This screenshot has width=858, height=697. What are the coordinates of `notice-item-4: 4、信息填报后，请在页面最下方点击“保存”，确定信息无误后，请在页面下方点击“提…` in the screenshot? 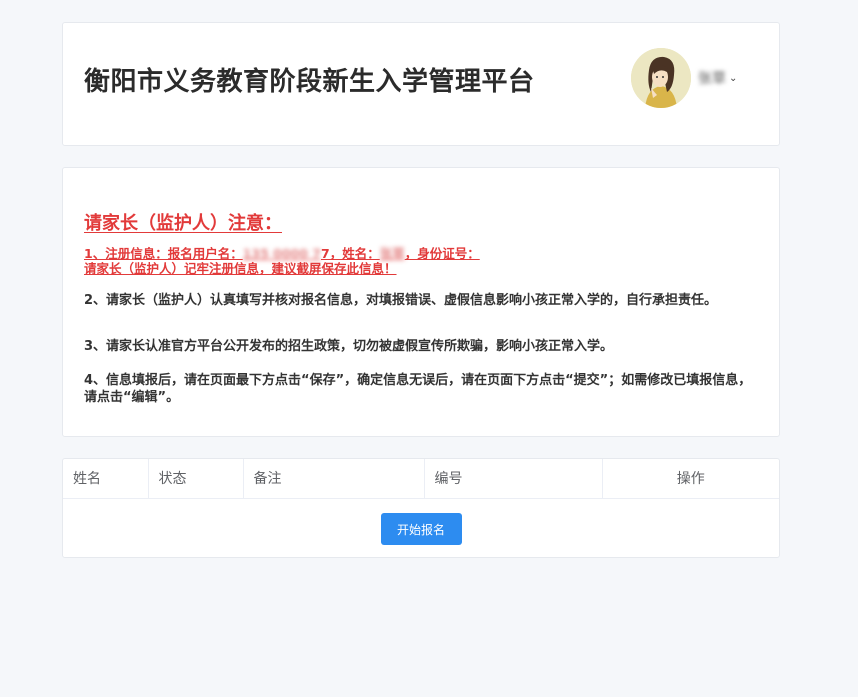 It's located at (418, 389).